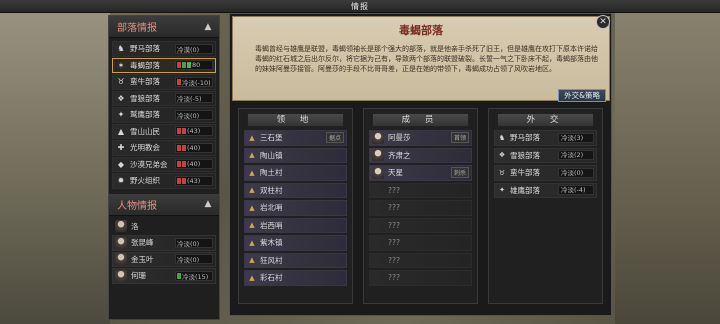 The image size is (720, 324). I want to click on sidebar-item-tribe: ✦ 鹫鹰部落 冷淡(0), so click(164, 115).